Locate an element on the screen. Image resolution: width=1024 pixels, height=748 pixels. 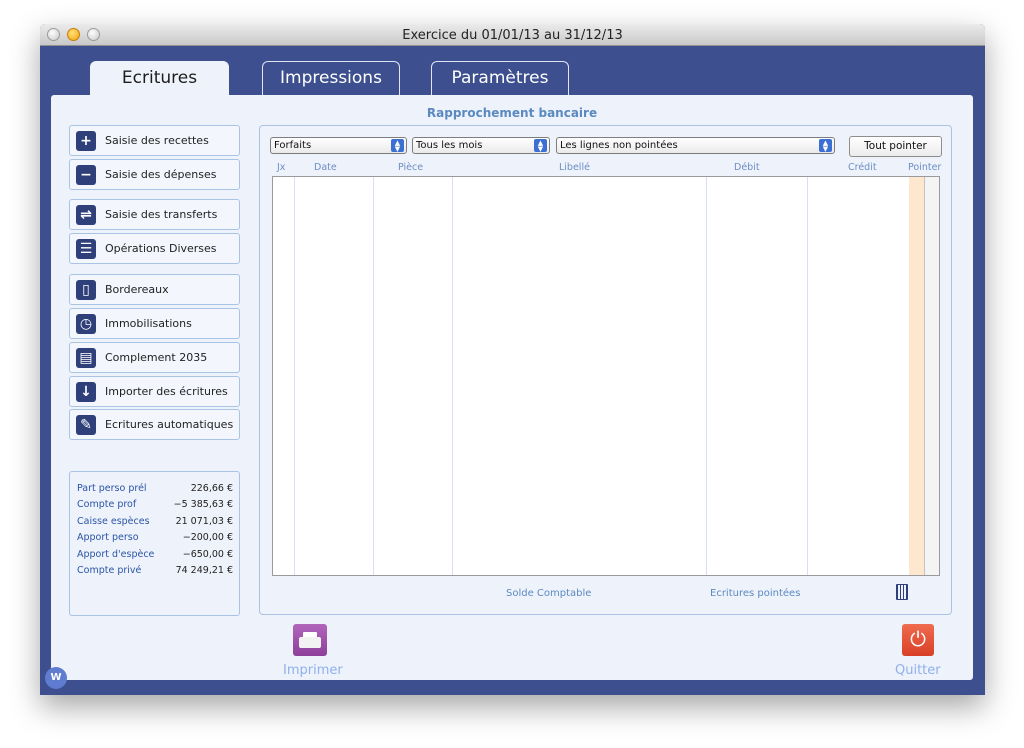
pen-icon: ✎ is located at coordinates (86, 424).